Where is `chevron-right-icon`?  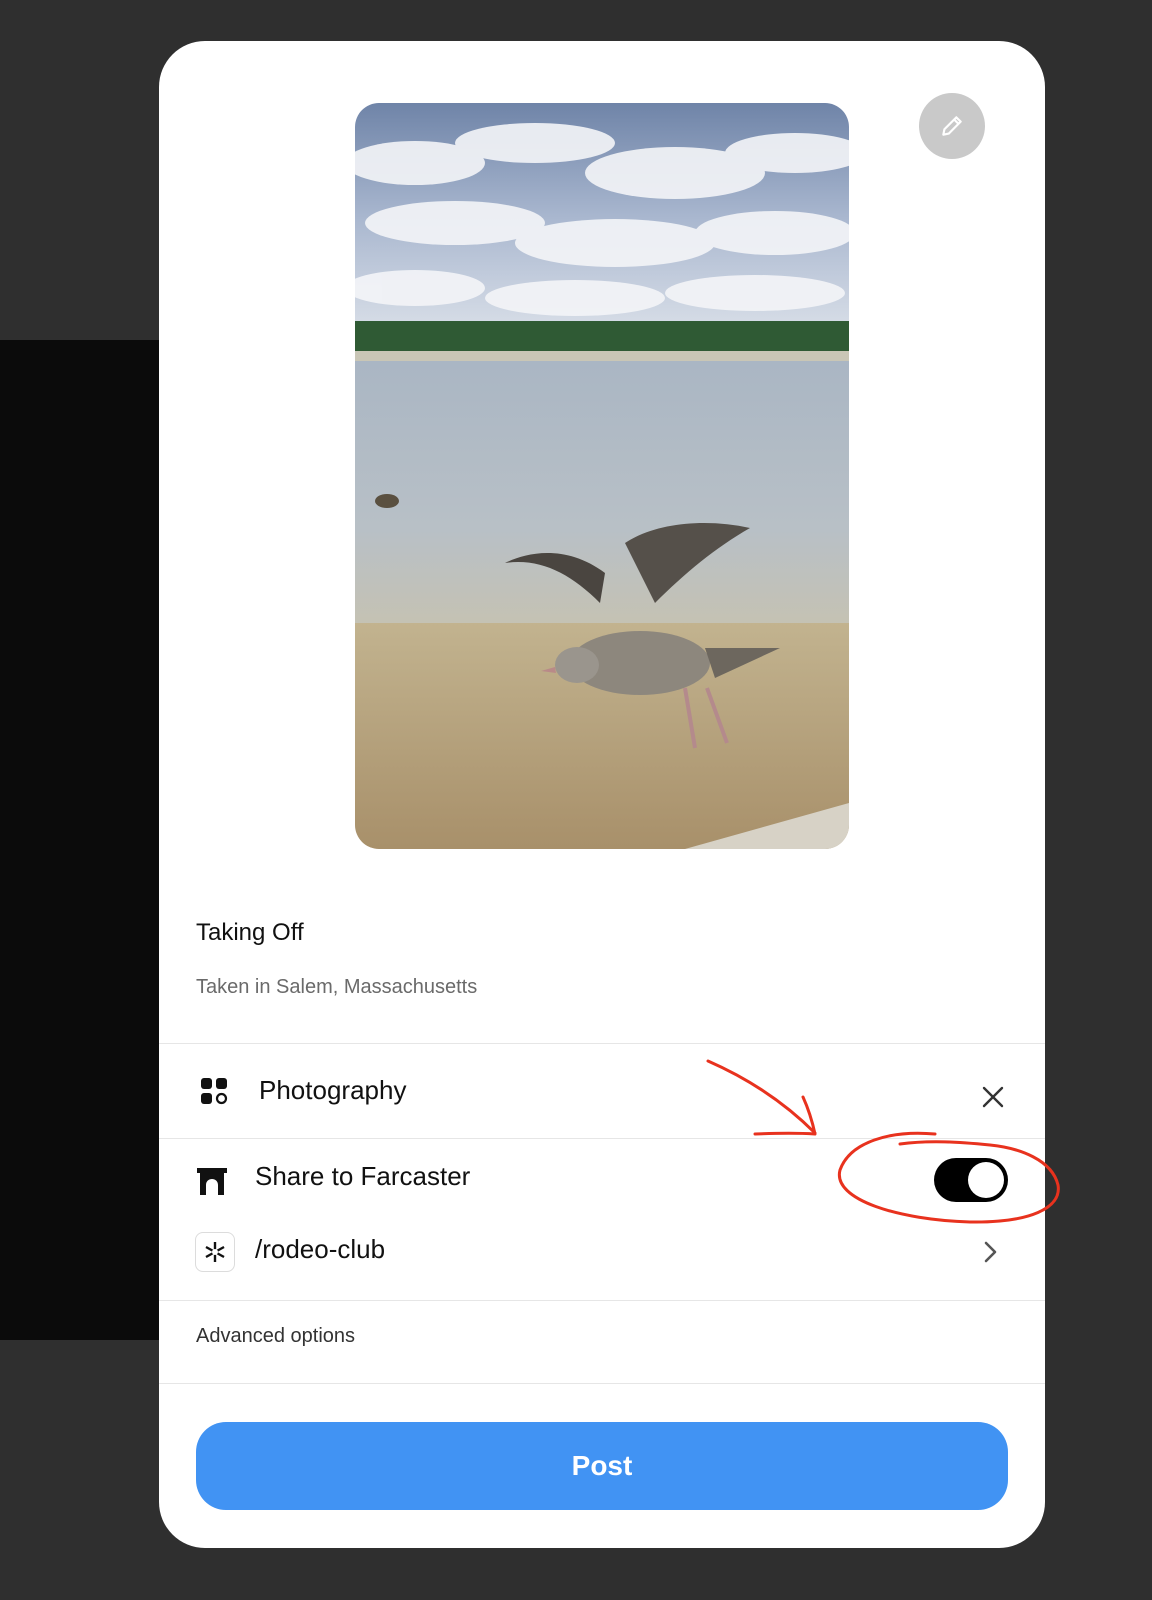 chevron-right-icon is located at coordinates (990, 1252).